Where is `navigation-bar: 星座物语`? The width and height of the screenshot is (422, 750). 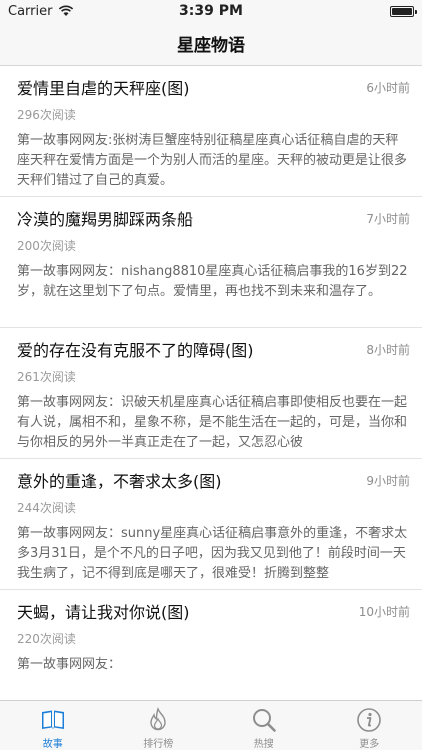
navigation-bar: 星座物语 is located at coordinates (211, 44).